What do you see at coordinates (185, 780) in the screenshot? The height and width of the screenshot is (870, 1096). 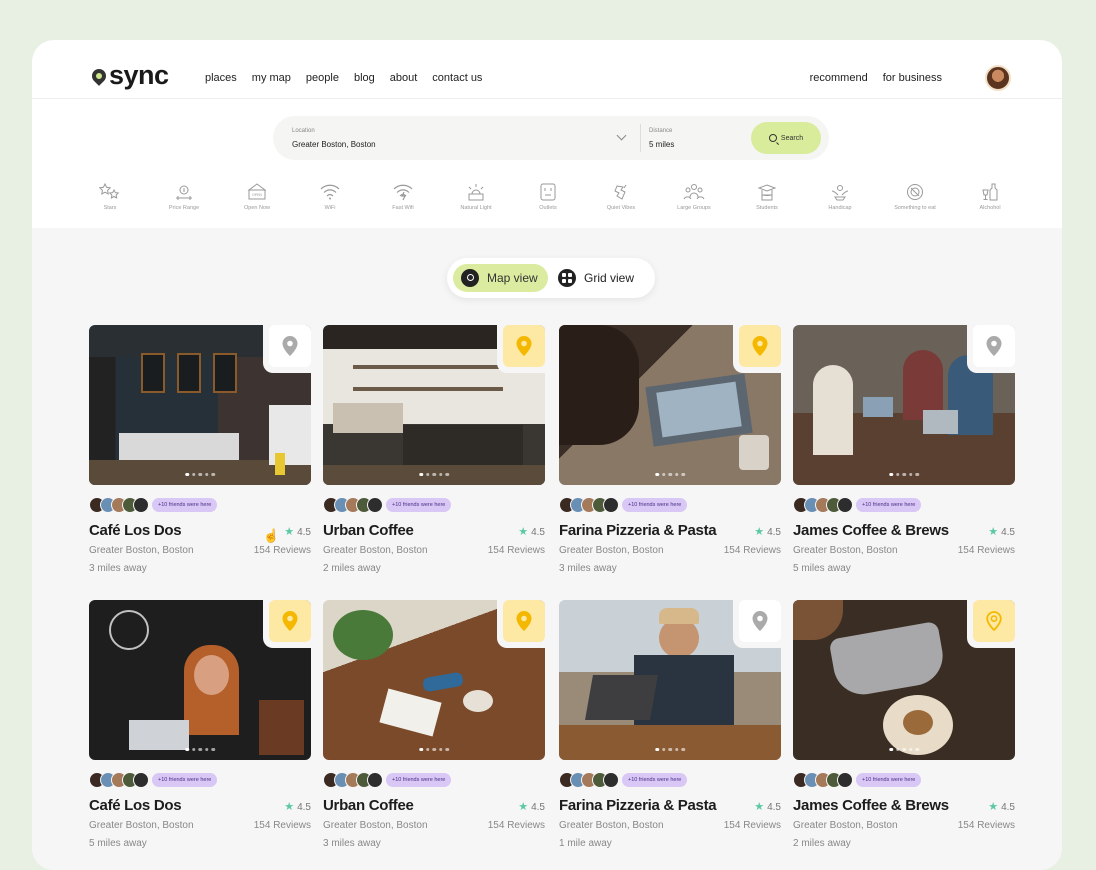 I see `friends-badge: +10 friends were here` at bounding box center [185, 780].